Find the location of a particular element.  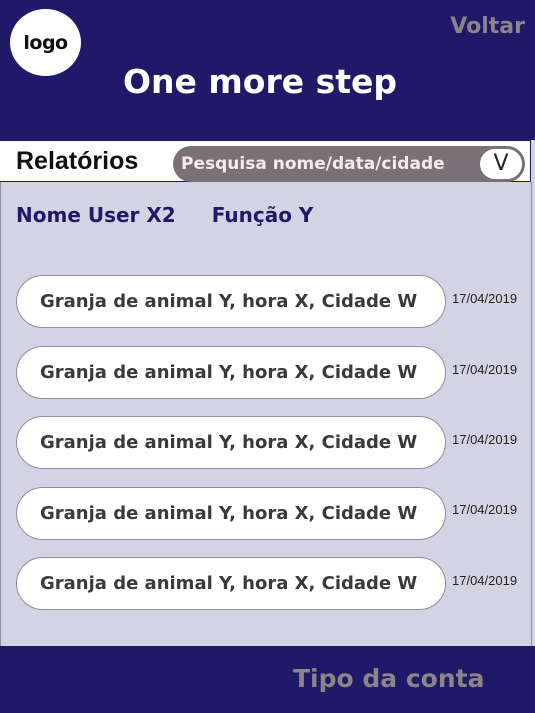

account-type-link: Tipo da conta is located at coordinates (388, 678).